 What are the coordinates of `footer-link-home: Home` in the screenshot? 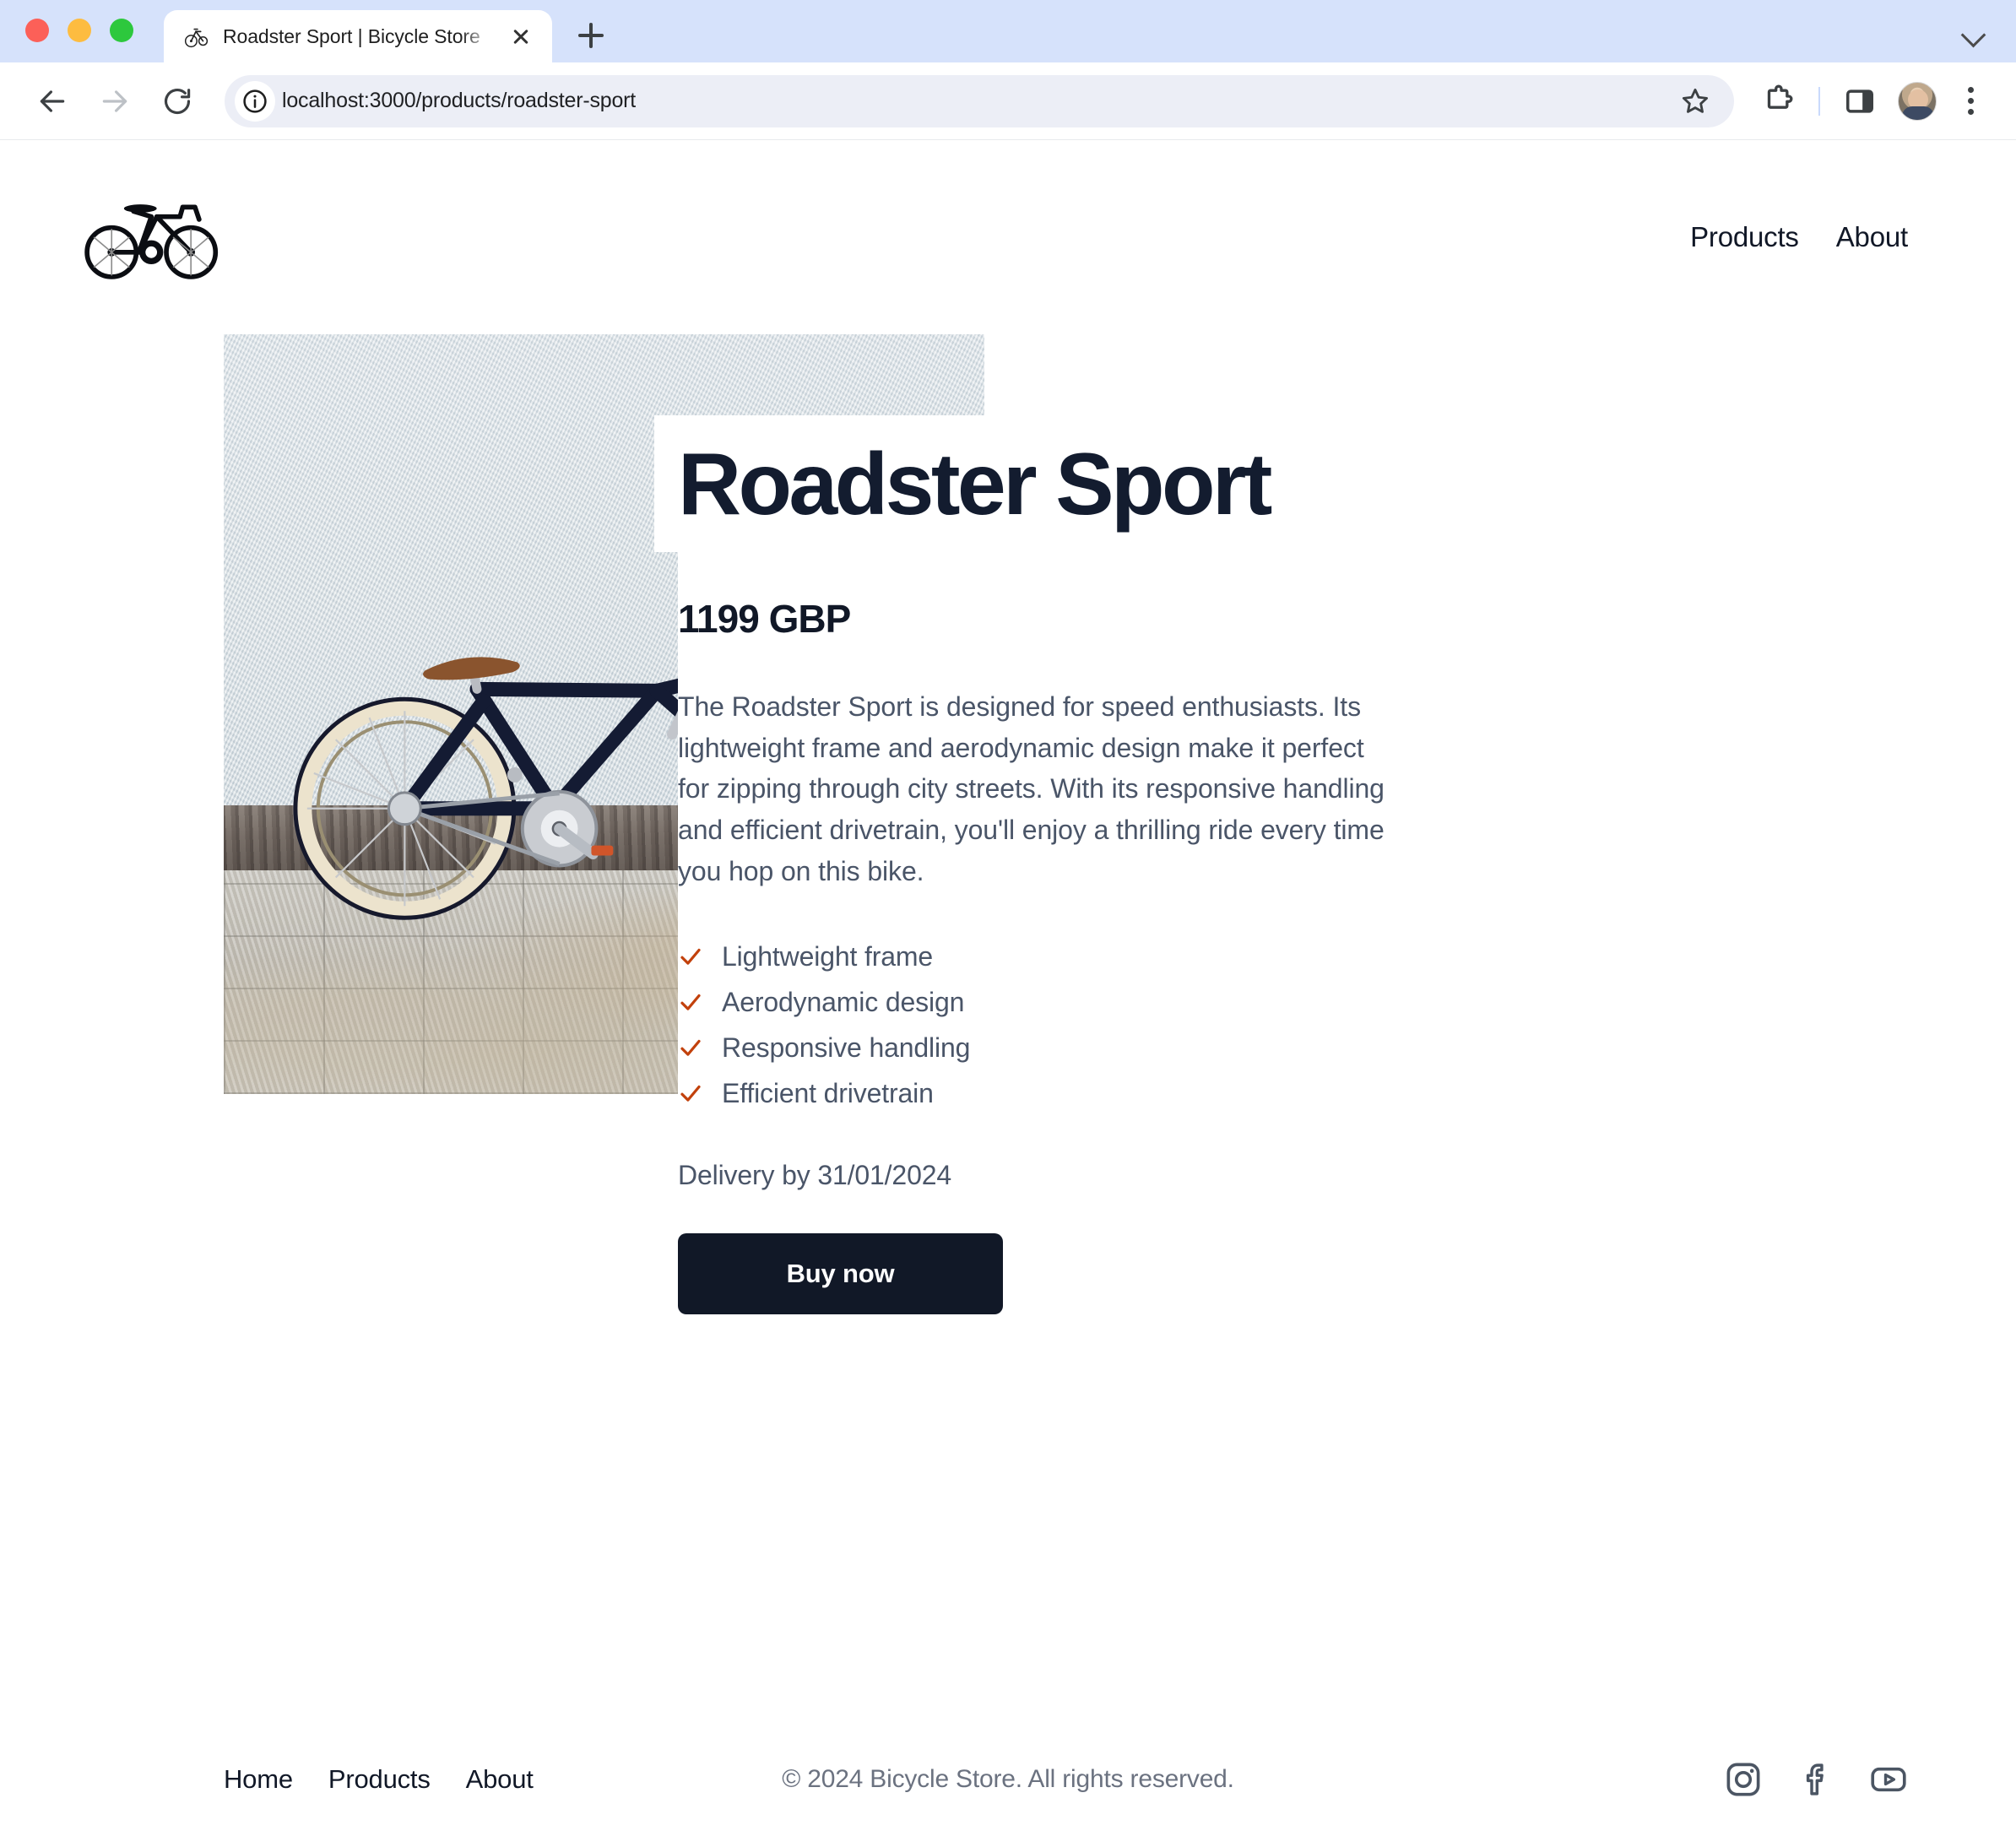 It's located at (258, 1779).